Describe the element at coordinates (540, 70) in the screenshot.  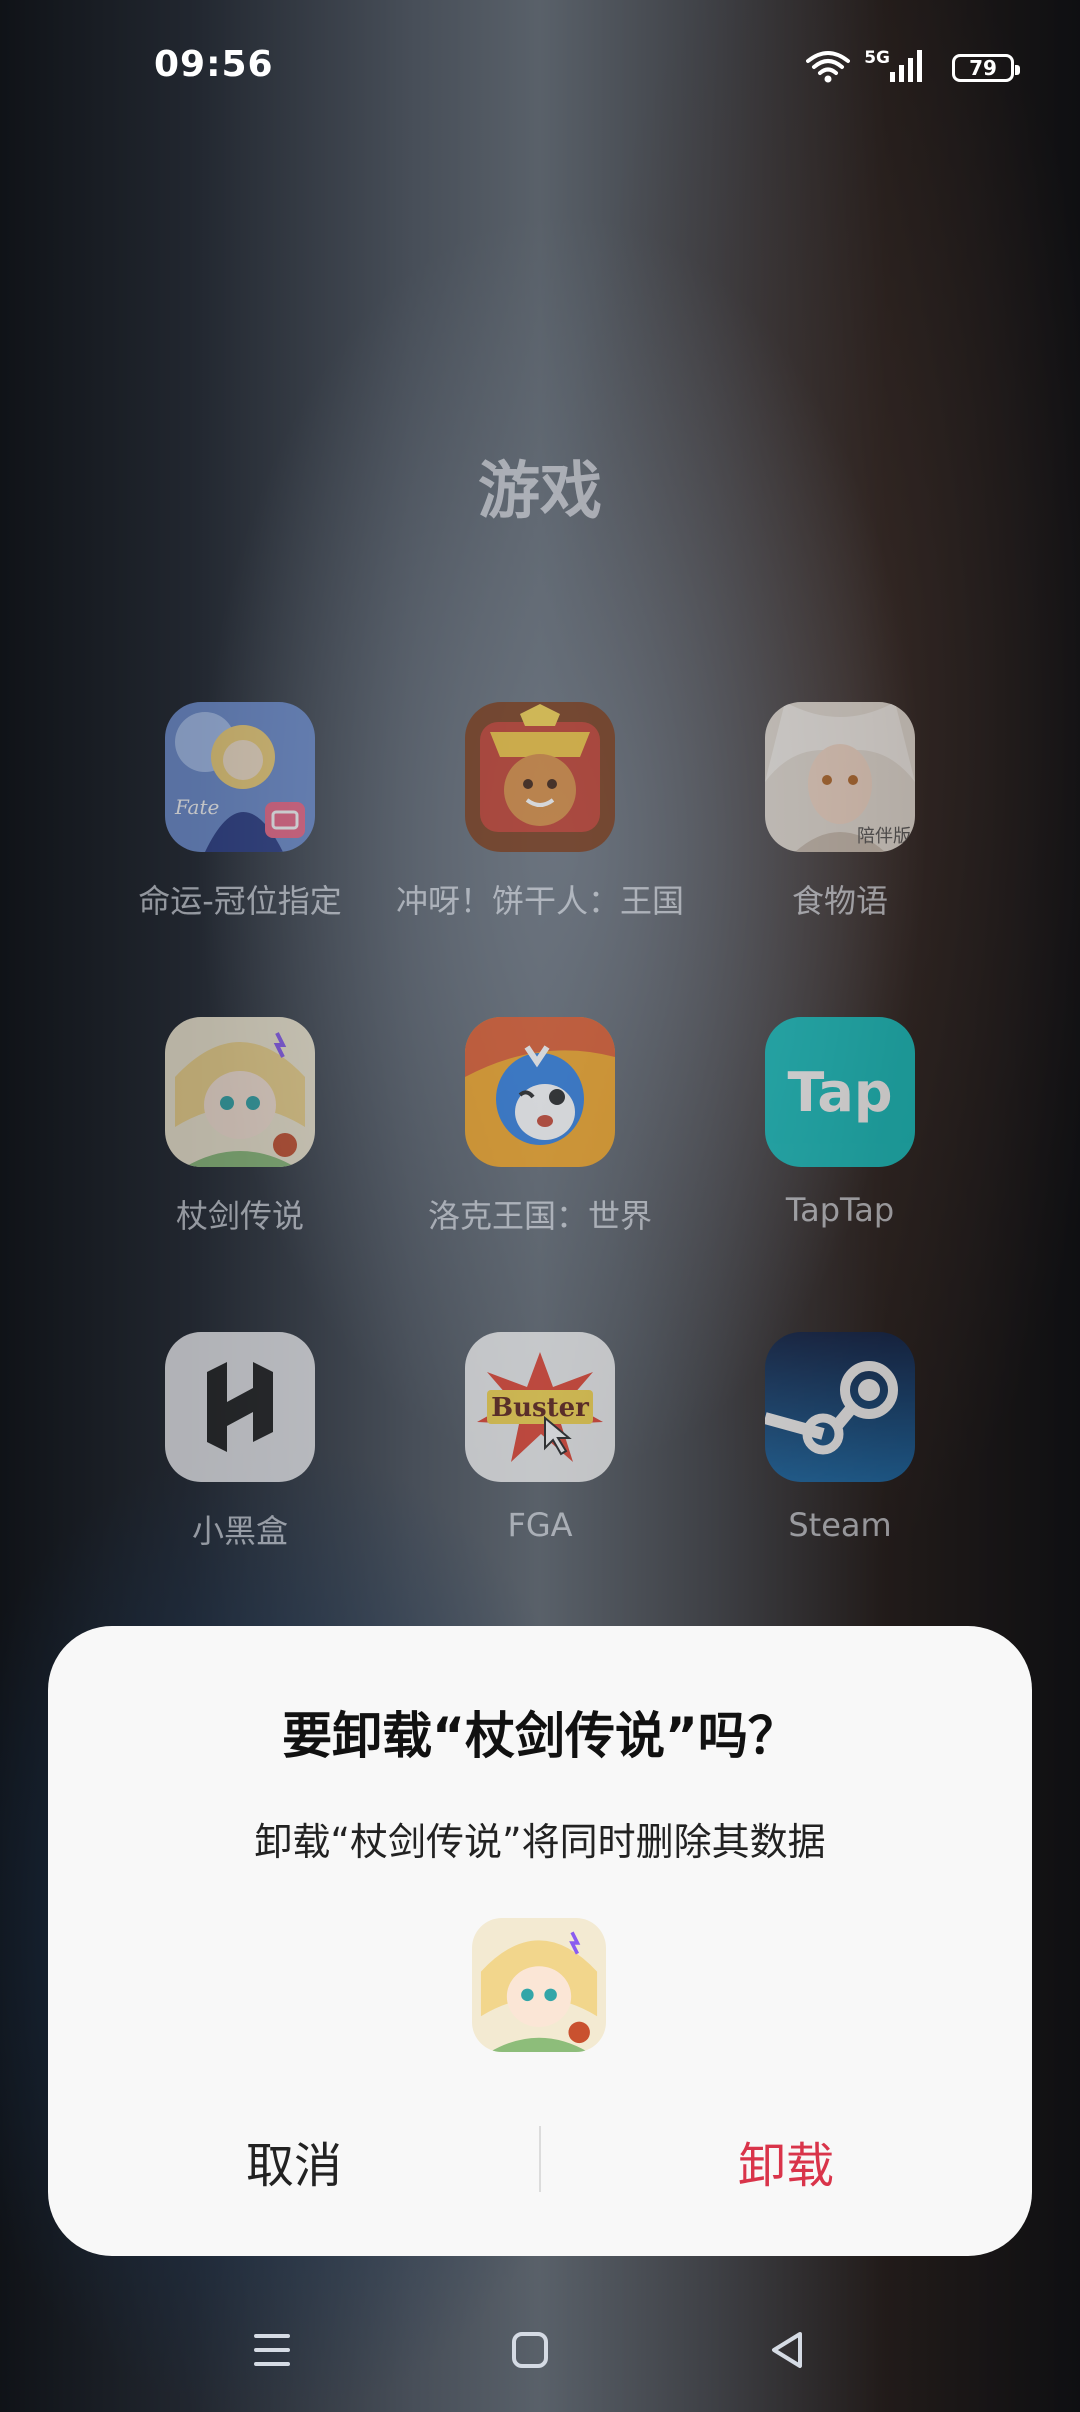
I see `status-bar: 09:56 5G 79` at that location.